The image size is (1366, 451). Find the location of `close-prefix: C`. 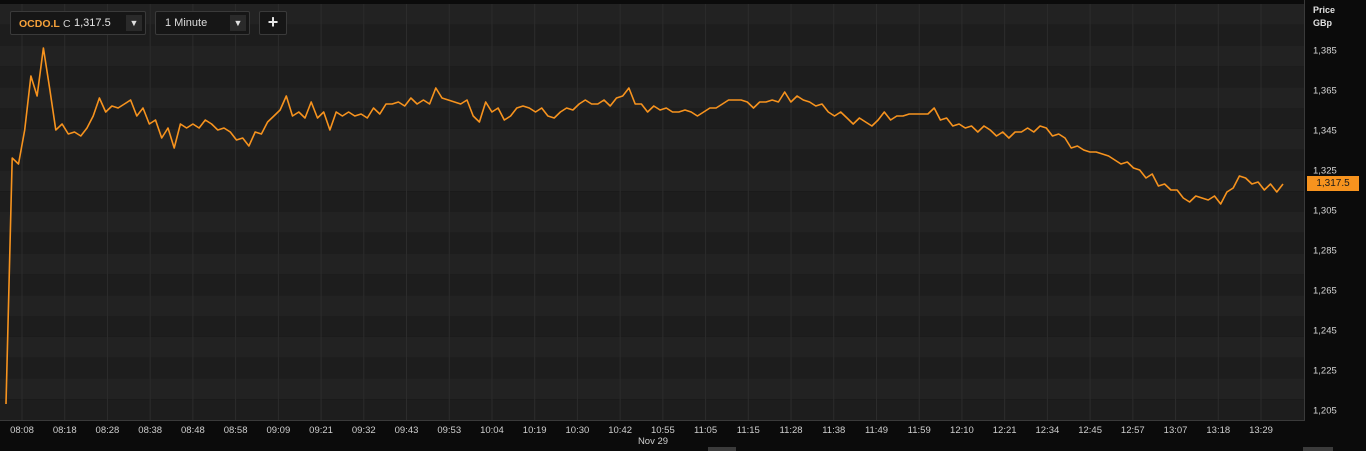

close-prefix: C is located at coordinates (67, 24).